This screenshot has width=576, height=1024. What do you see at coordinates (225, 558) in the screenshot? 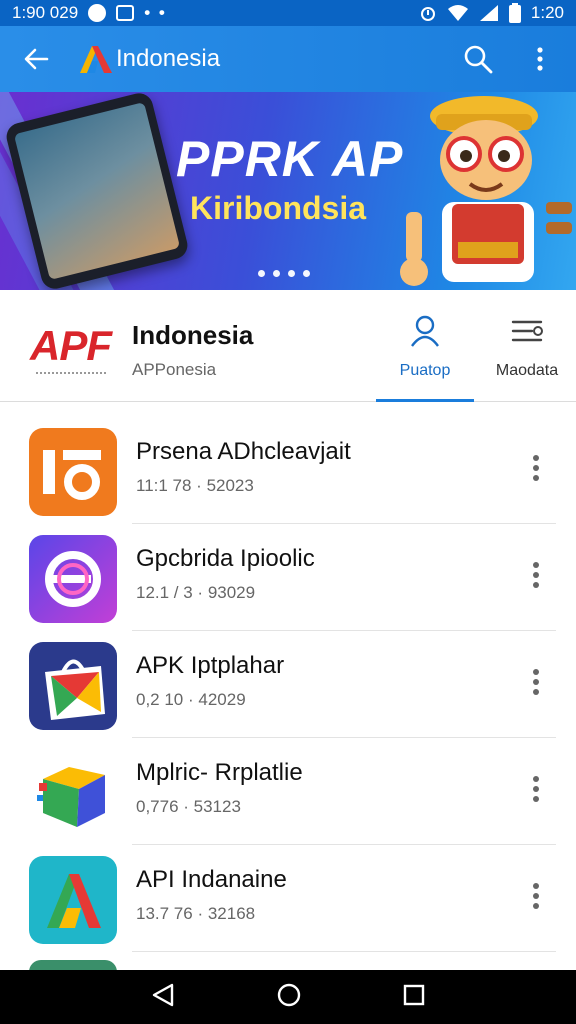
I see `app-title: Gpcbrida Ipioolic` at bounding box center [225, 558].